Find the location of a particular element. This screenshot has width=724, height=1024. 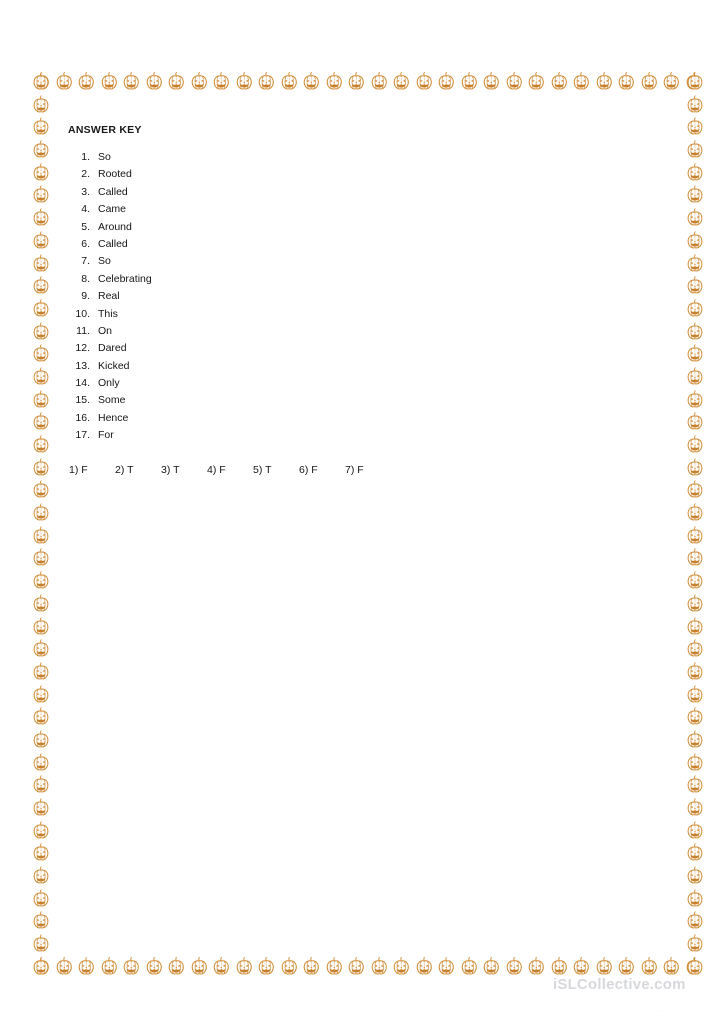

answer-word: So is located at coordinates (104, 261).